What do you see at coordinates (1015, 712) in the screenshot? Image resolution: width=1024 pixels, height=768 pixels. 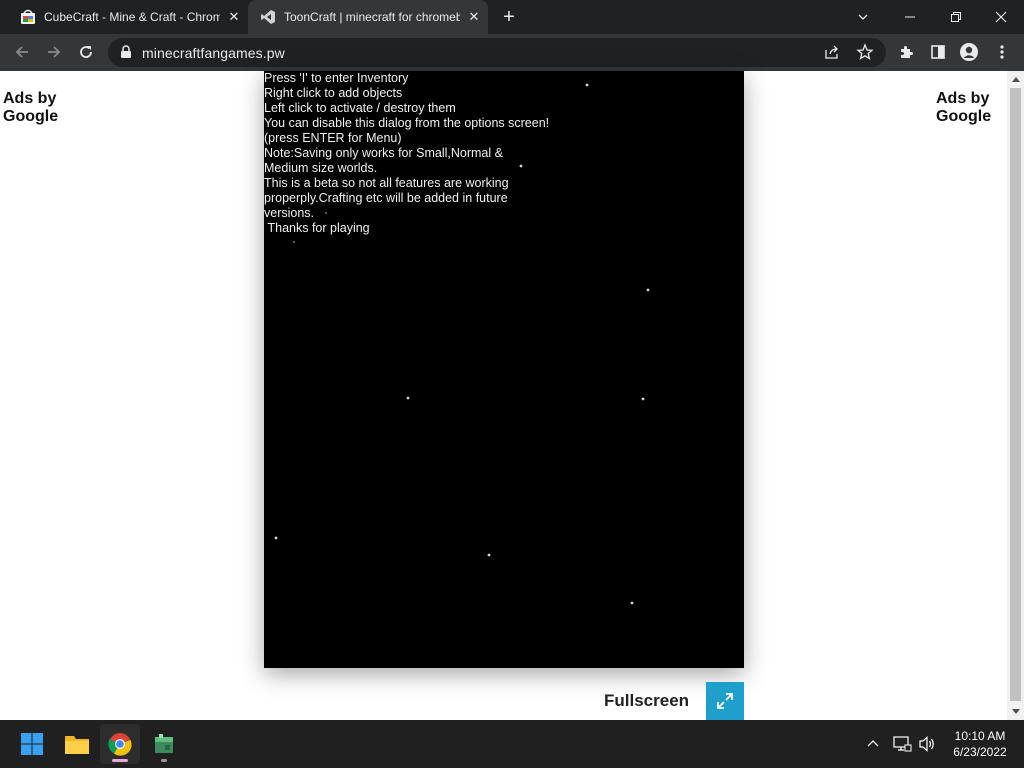 I see `scroll-down-arrow-icon` at bounding box center [1015, 712].